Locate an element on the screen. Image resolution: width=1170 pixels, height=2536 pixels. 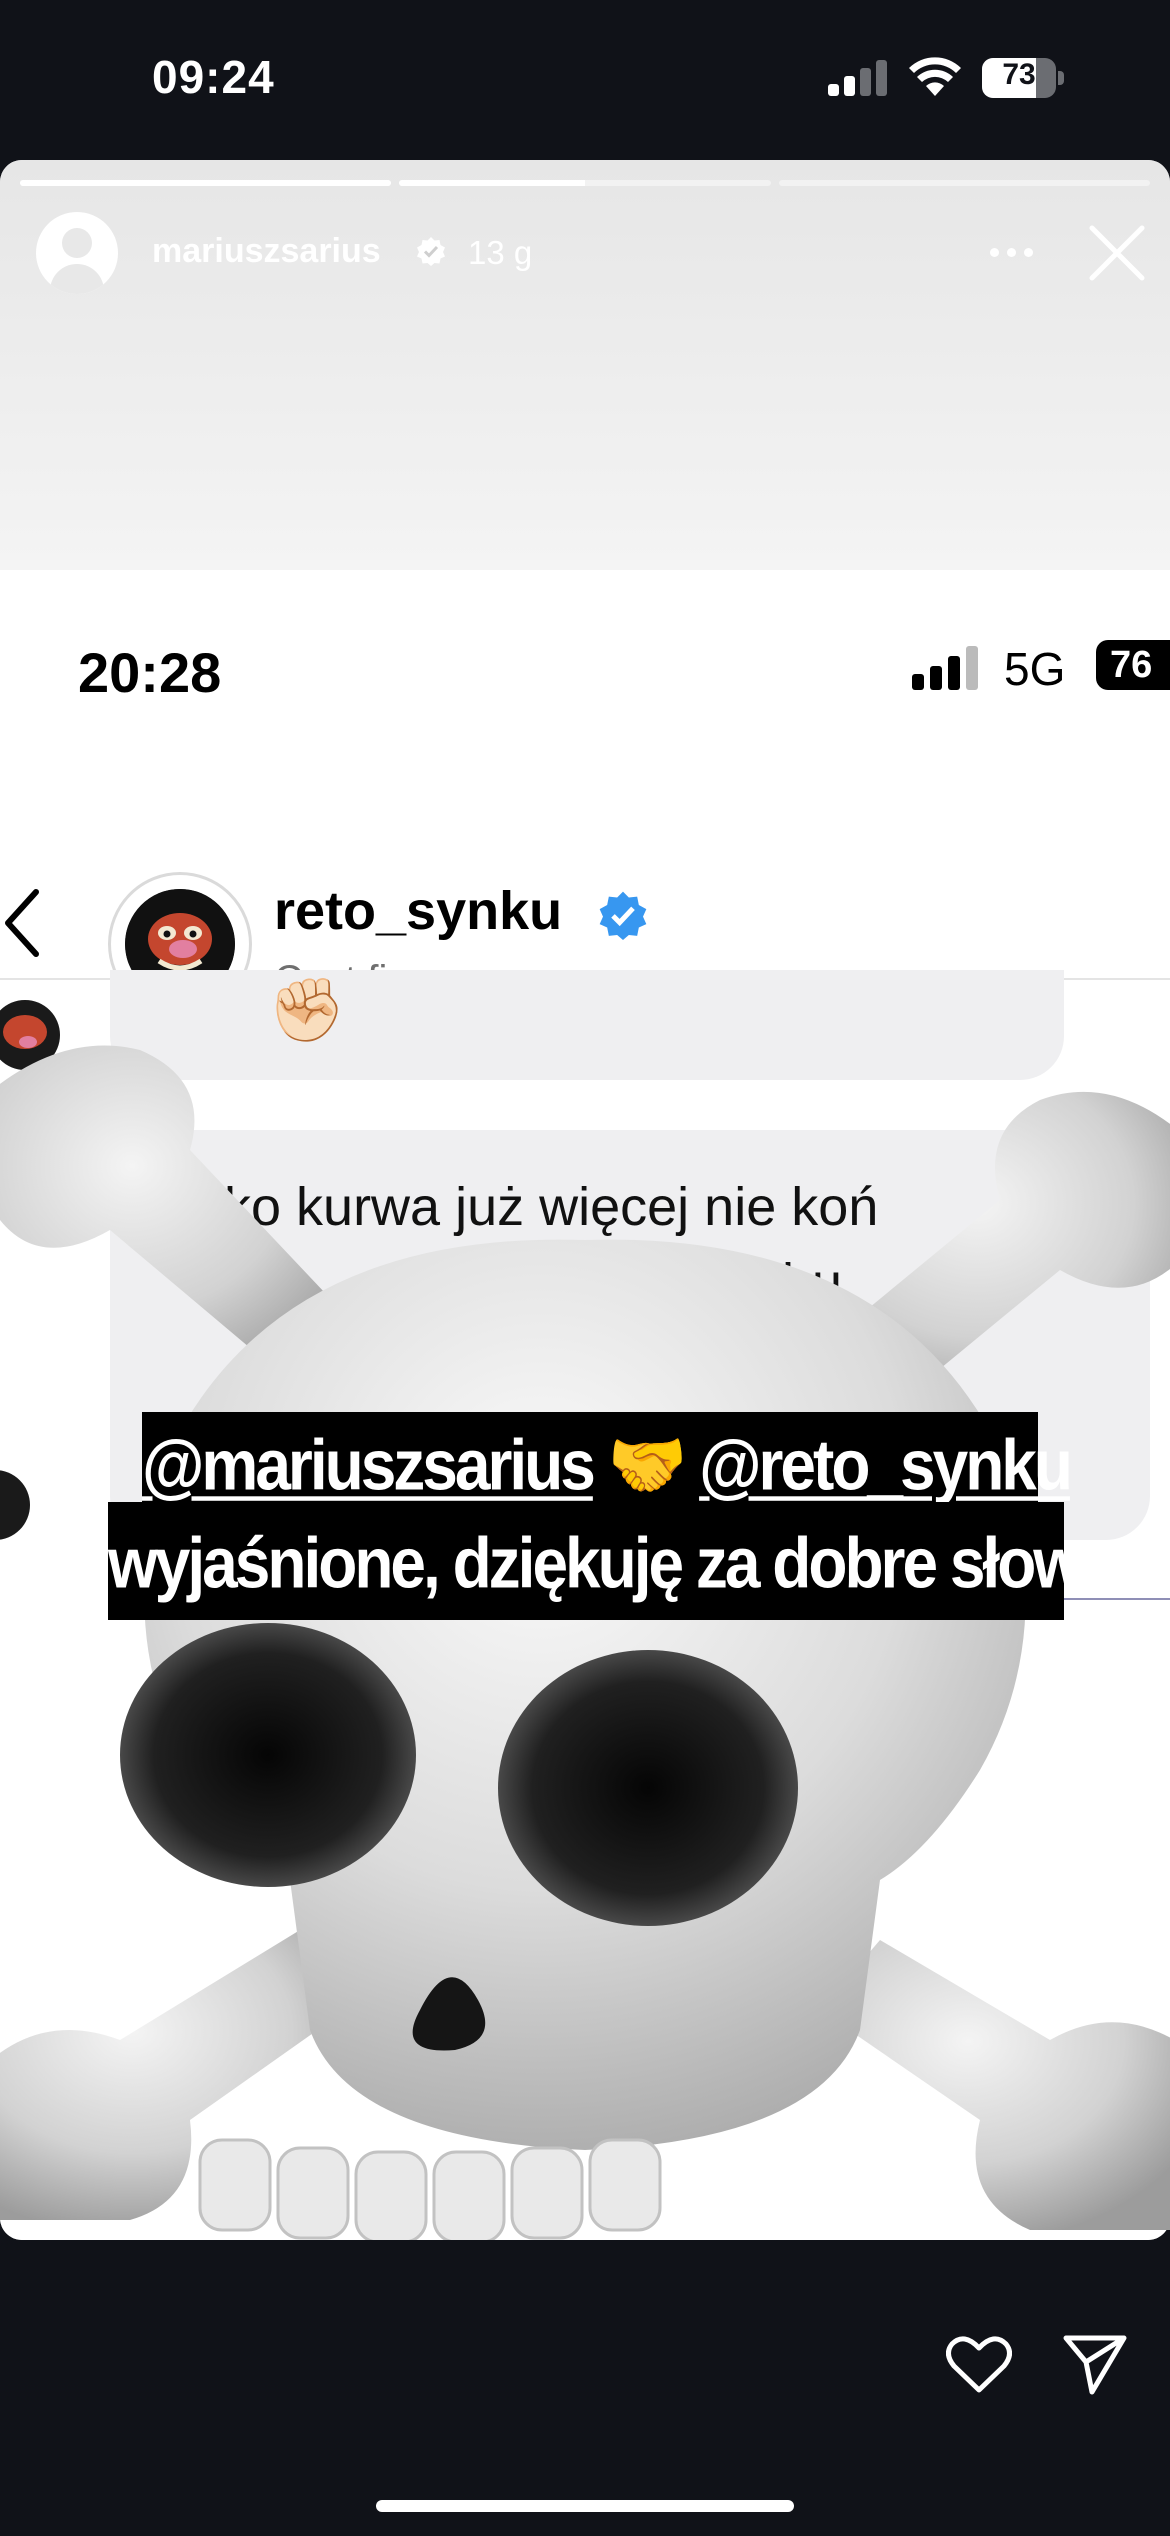
inner-network-label: 5G is located at coordinates (1035, 669).